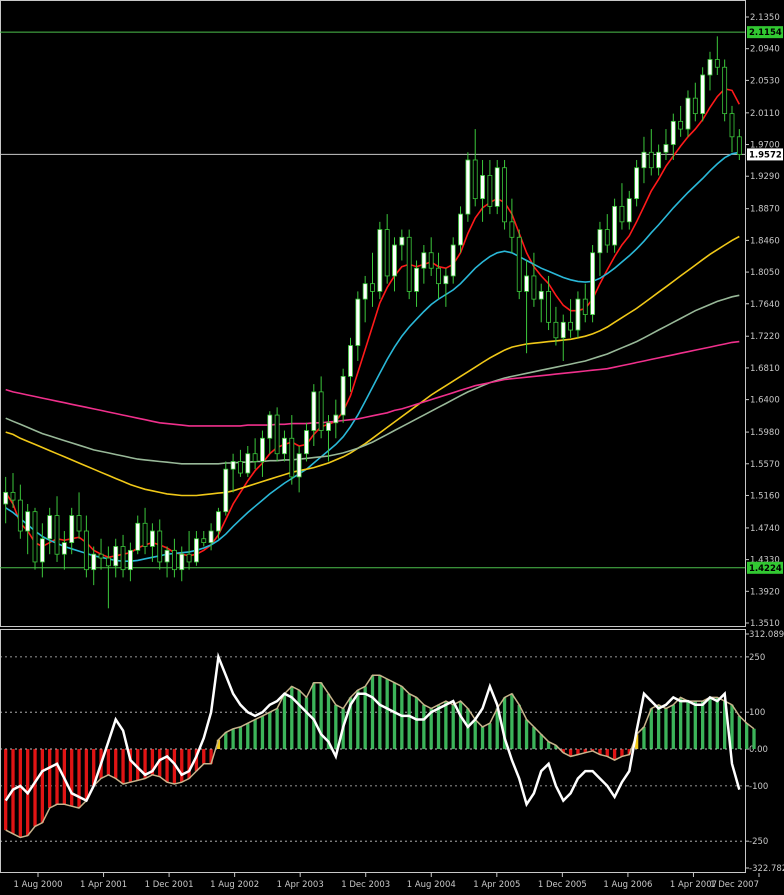 The width and height of the screenshot is (784, 895). I want to click on price-hline-label: 1.4224, so click(765, 569).